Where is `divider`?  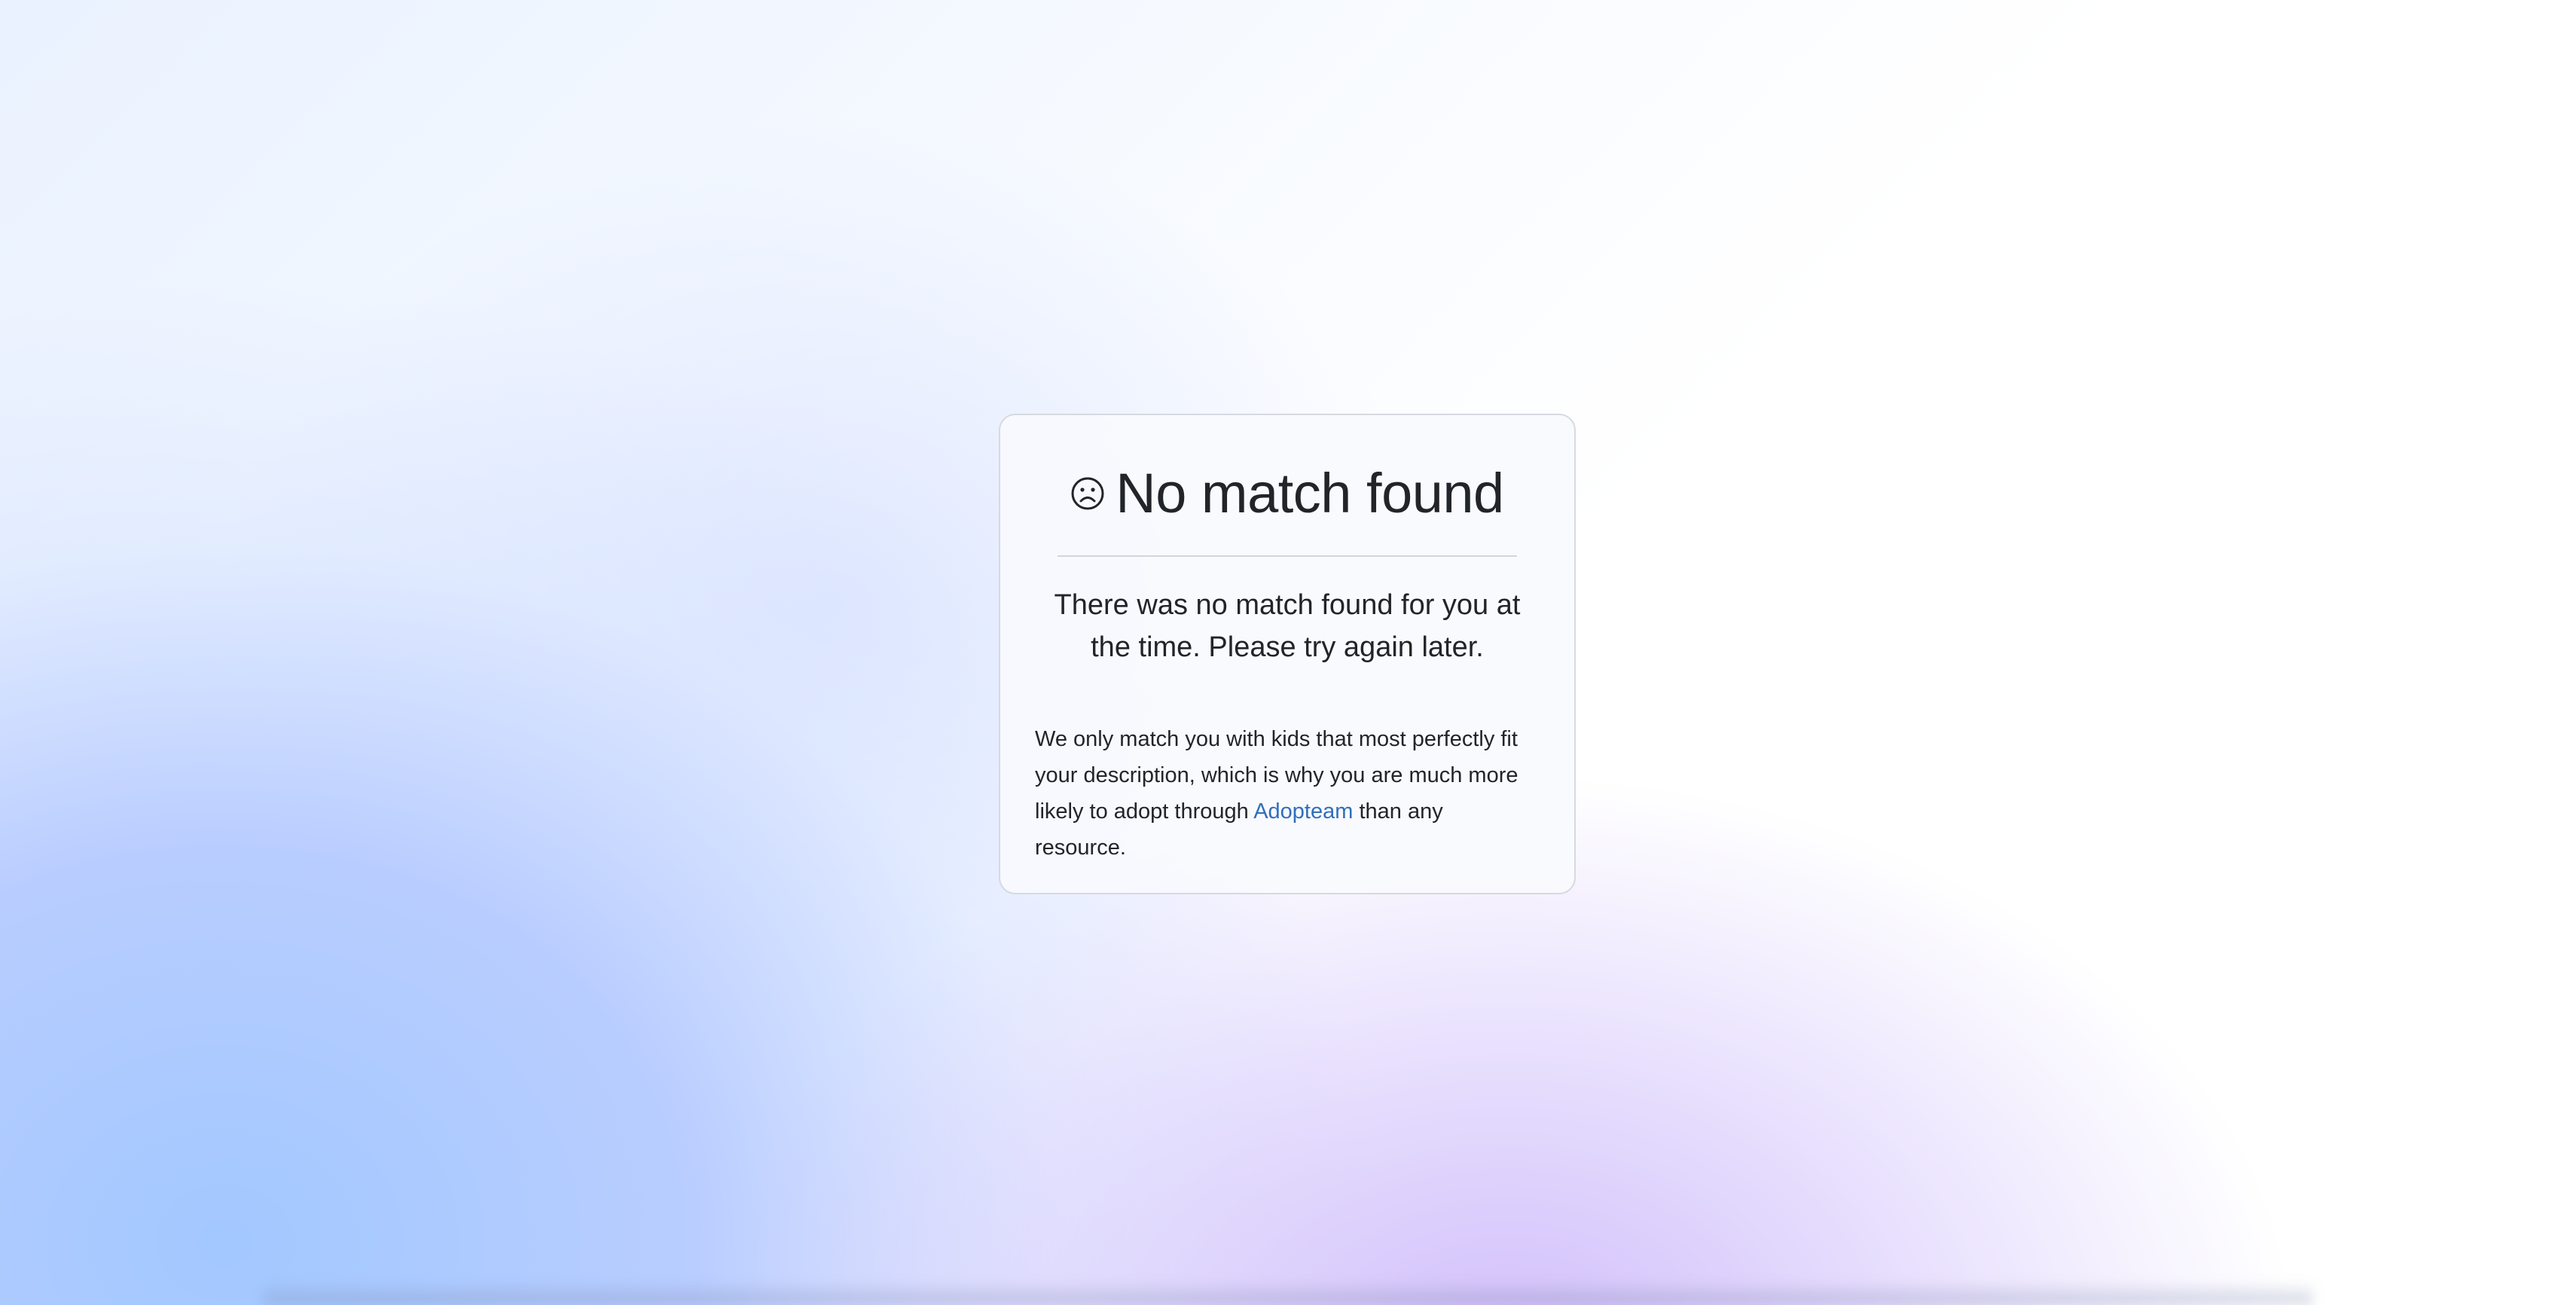
divider is located at coordinates (1288, 556).